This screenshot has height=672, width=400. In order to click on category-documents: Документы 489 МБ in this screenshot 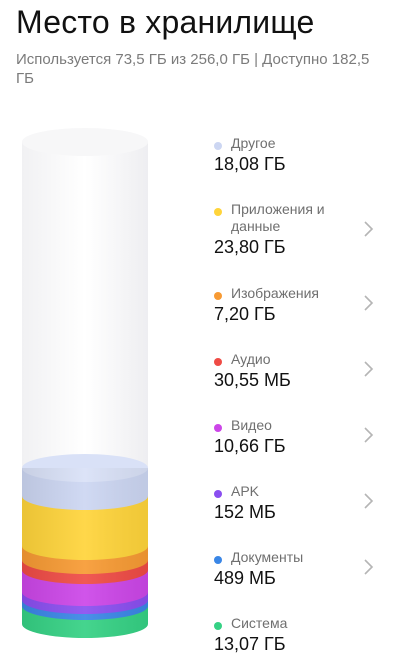, I will do `click(307, 576)`.